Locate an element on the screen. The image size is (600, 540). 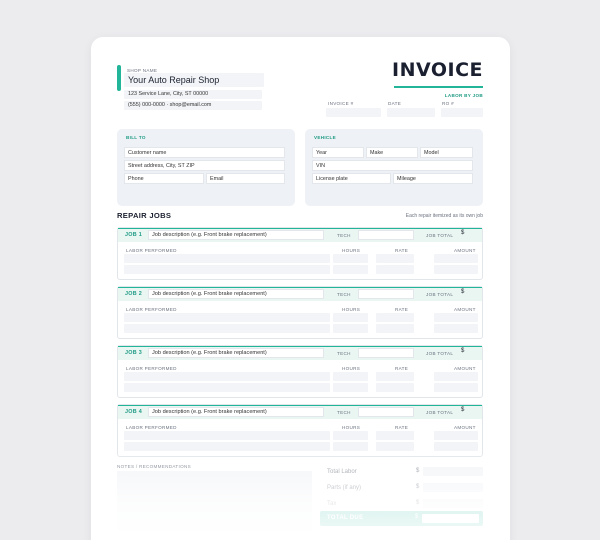
ro-field is located at coordinates (462, 112).